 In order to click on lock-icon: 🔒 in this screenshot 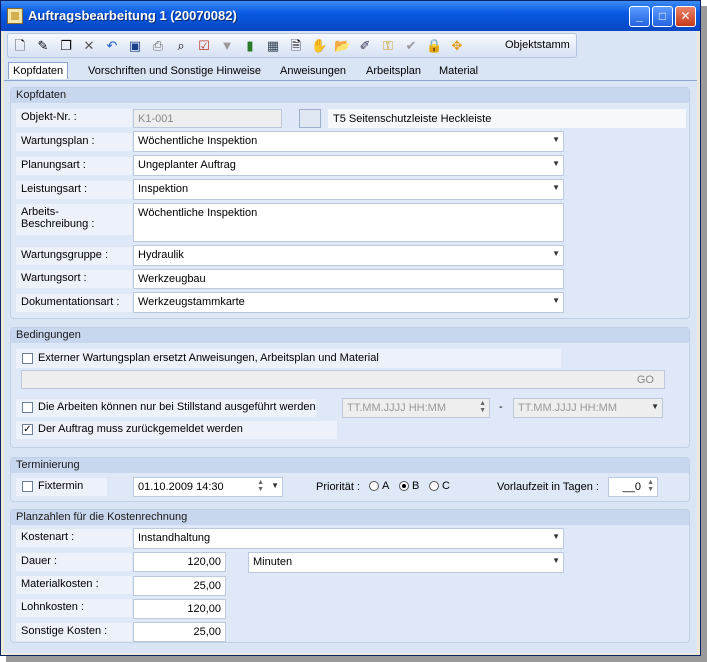, I will do `click(434, 46)`.